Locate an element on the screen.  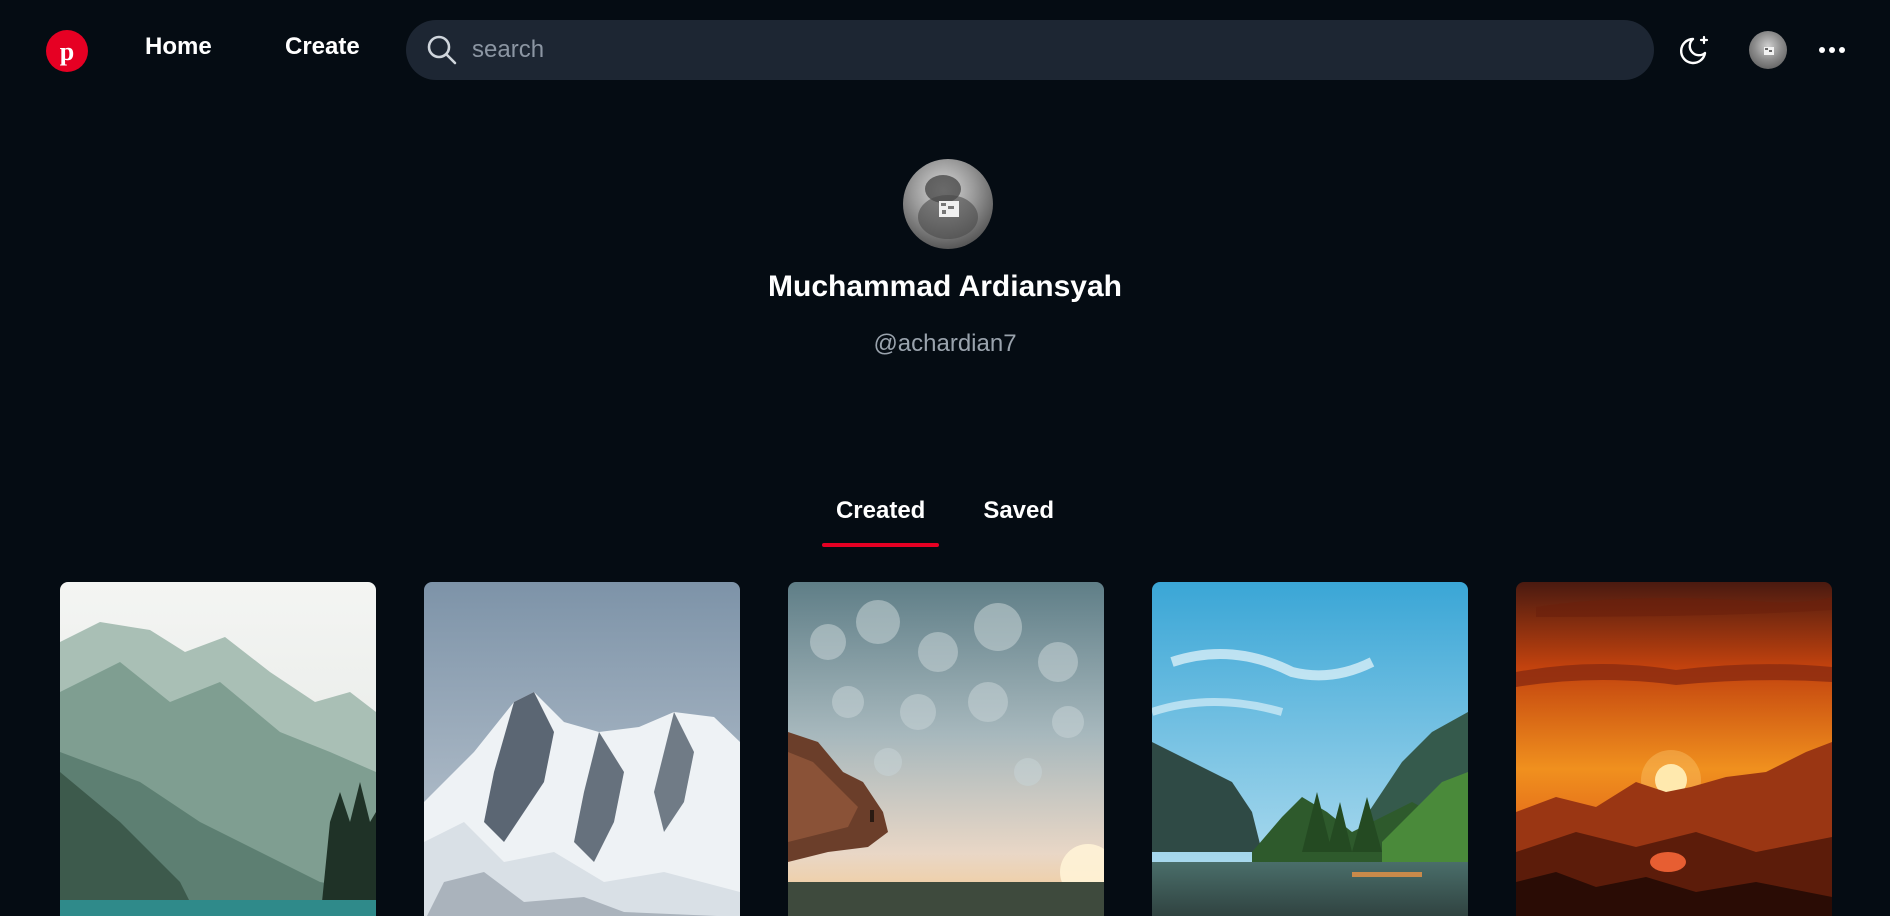
pin-card-mountain-lake is located at coordinates (218, 749).